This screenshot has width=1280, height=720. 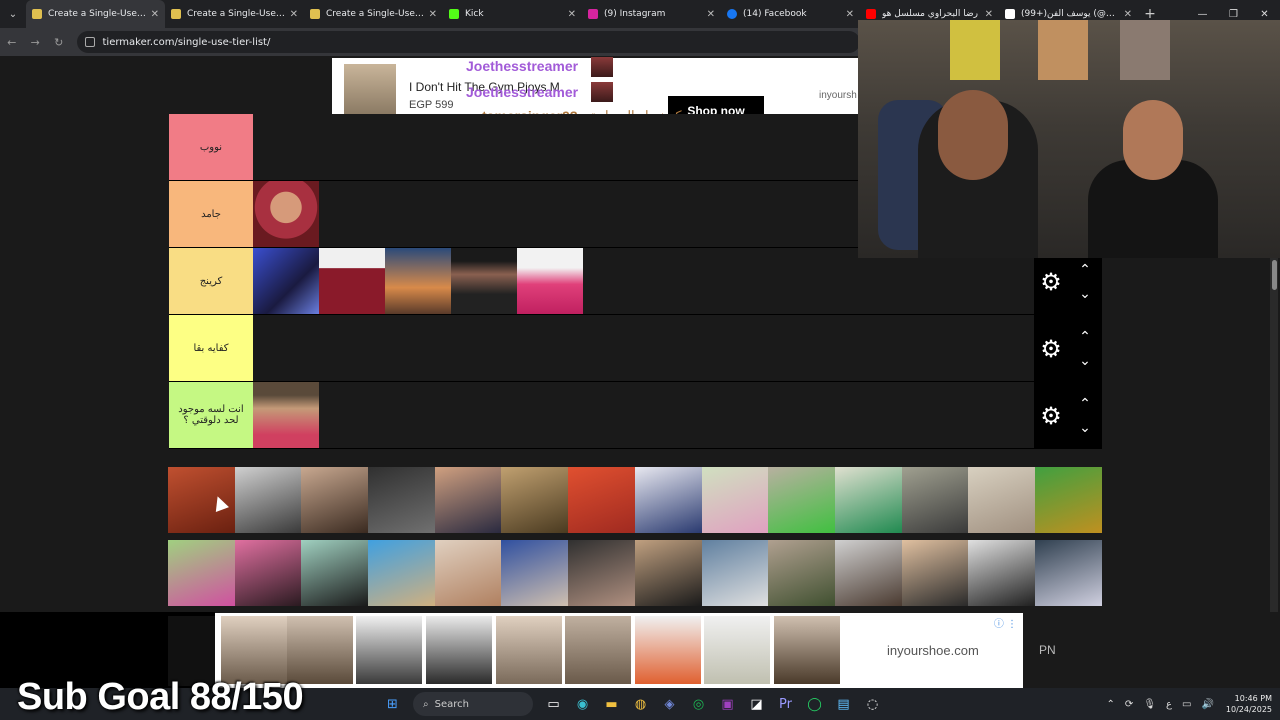 I want to click on tier-label: انت لسه موجود لحد دلوقتي ؟, so click(x=211, y=415).